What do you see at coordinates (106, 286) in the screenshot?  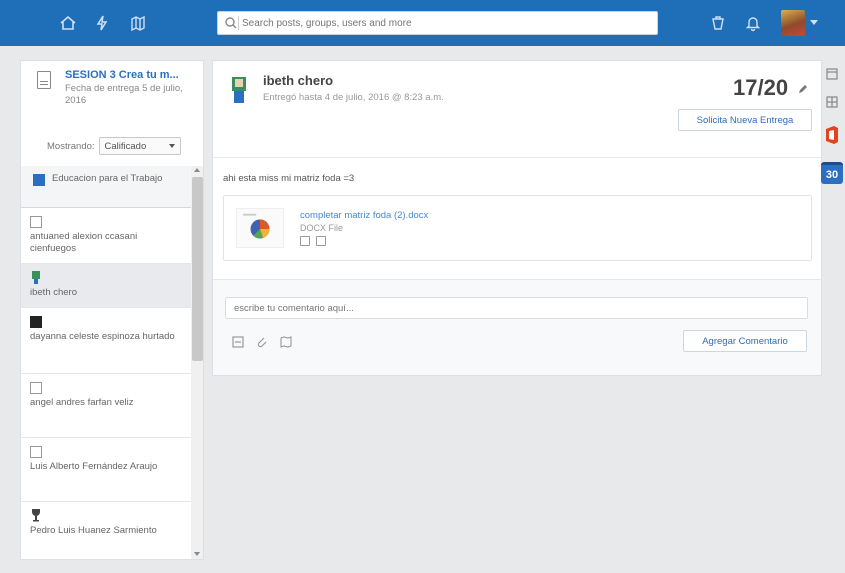 I see `student-item-selected: ibeth chero` at bounding box center [106, 286].